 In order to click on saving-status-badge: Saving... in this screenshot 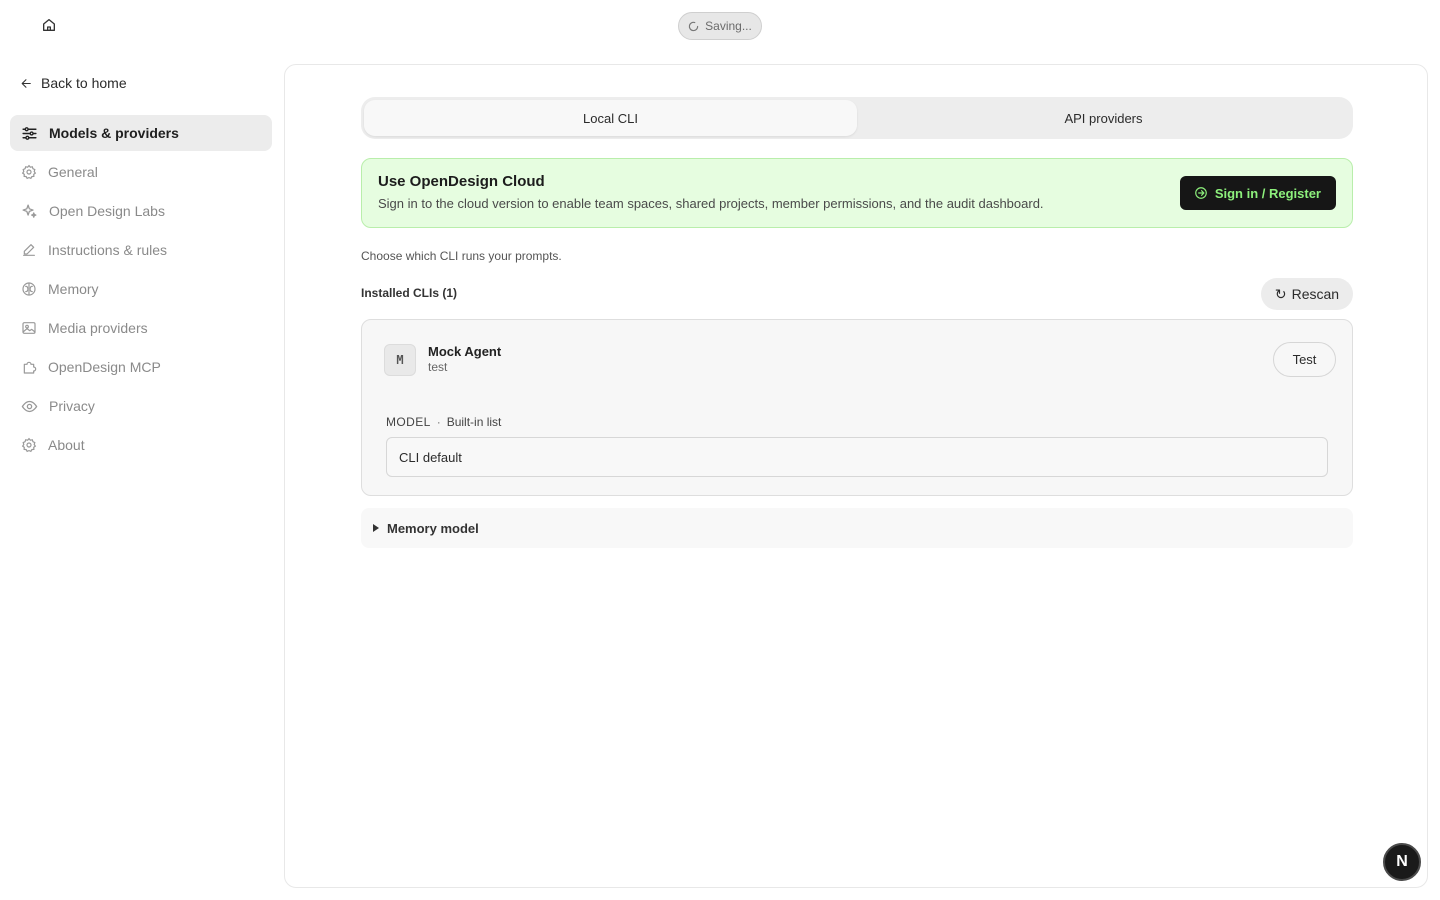, I will do `click(720, 26)`.